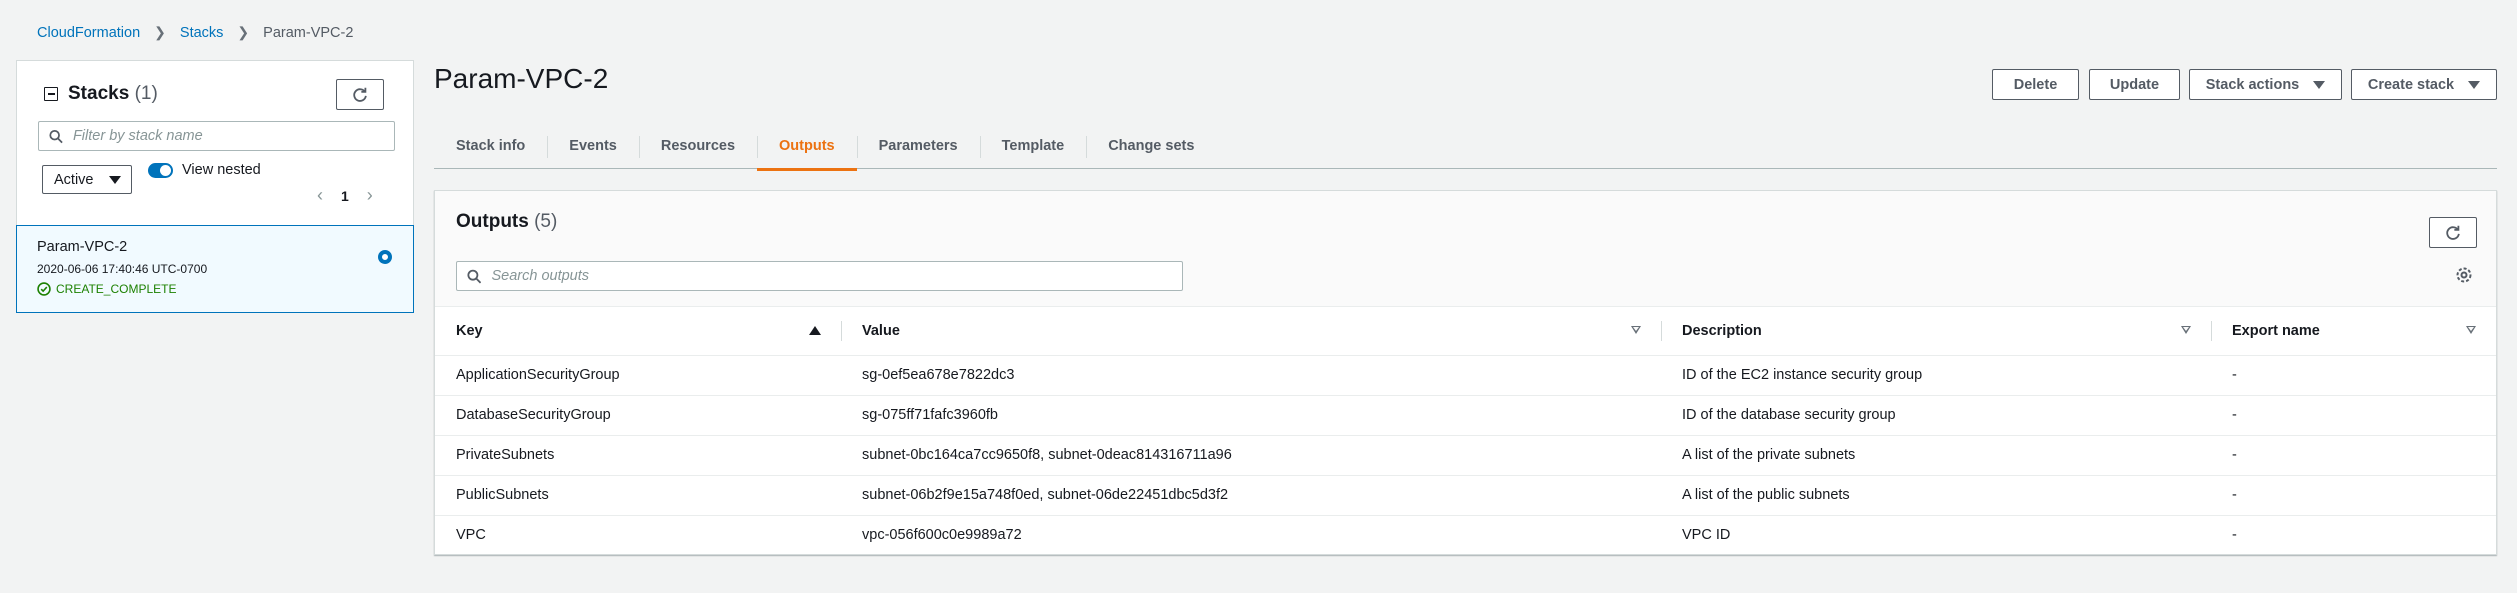 The width and height of the screenshot is (2517, 593). What do you see at coordinates (2134, 84) in the screenshot?
I see `update-button: Update` at bounding box center [2134, 84].